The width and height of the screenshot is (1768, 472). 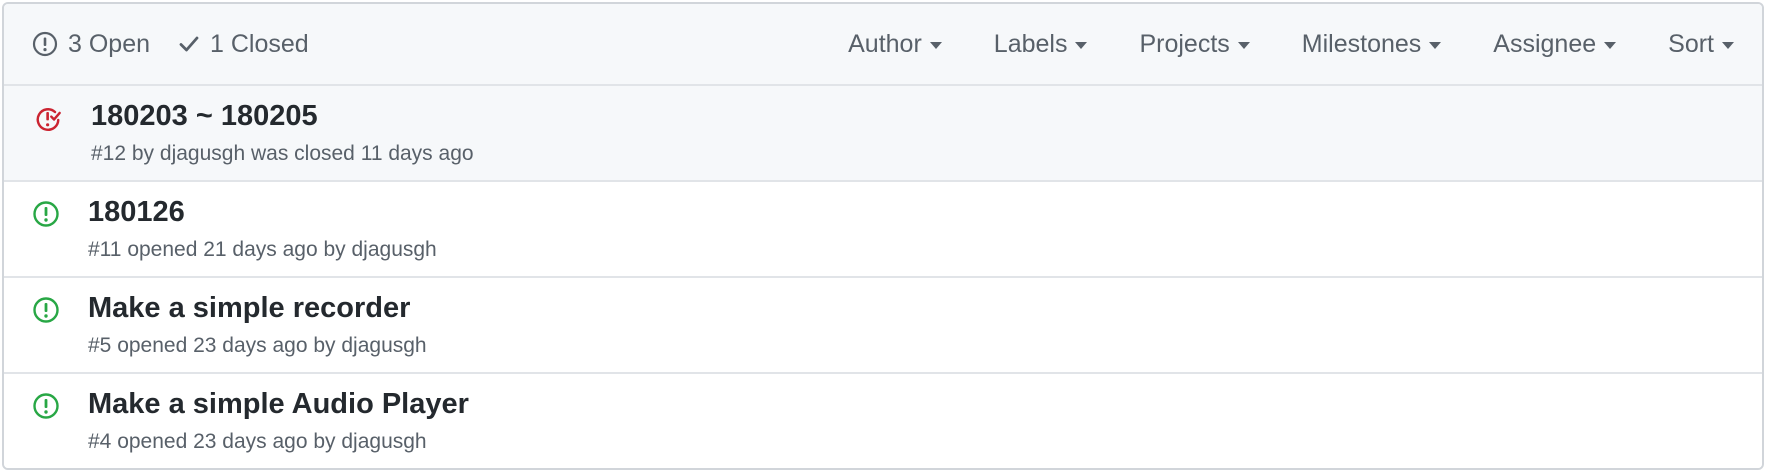 I want to click on sort-label: Sort, so click(x=1691, y=43).